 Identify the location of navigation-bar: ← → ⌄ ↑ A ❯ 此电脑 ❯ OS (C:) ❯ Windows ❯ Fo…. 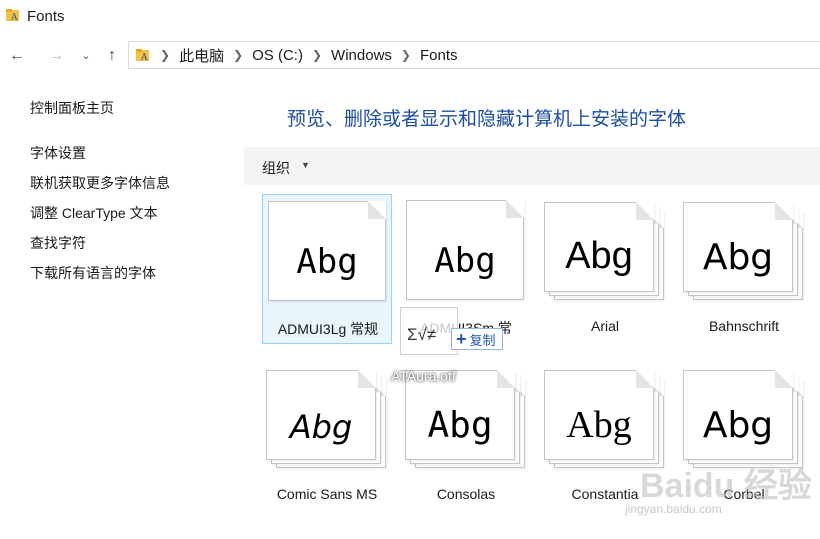
(410, 55).